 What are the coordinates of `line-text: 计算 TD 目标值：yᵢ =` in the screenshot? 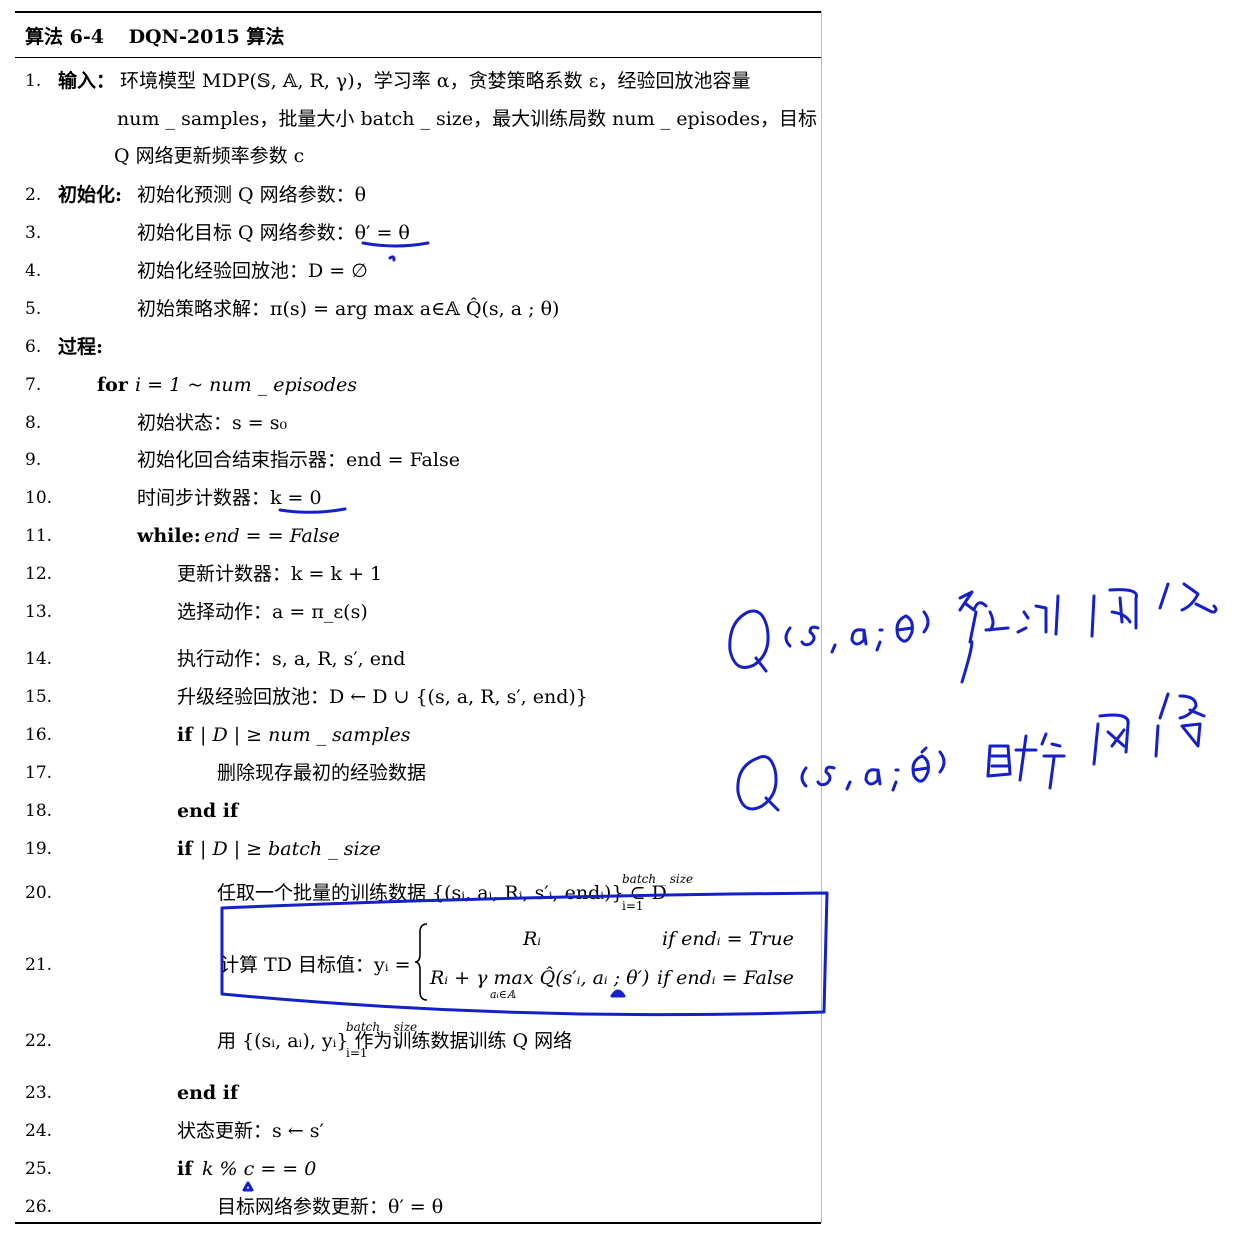 It's located at (315, 965).